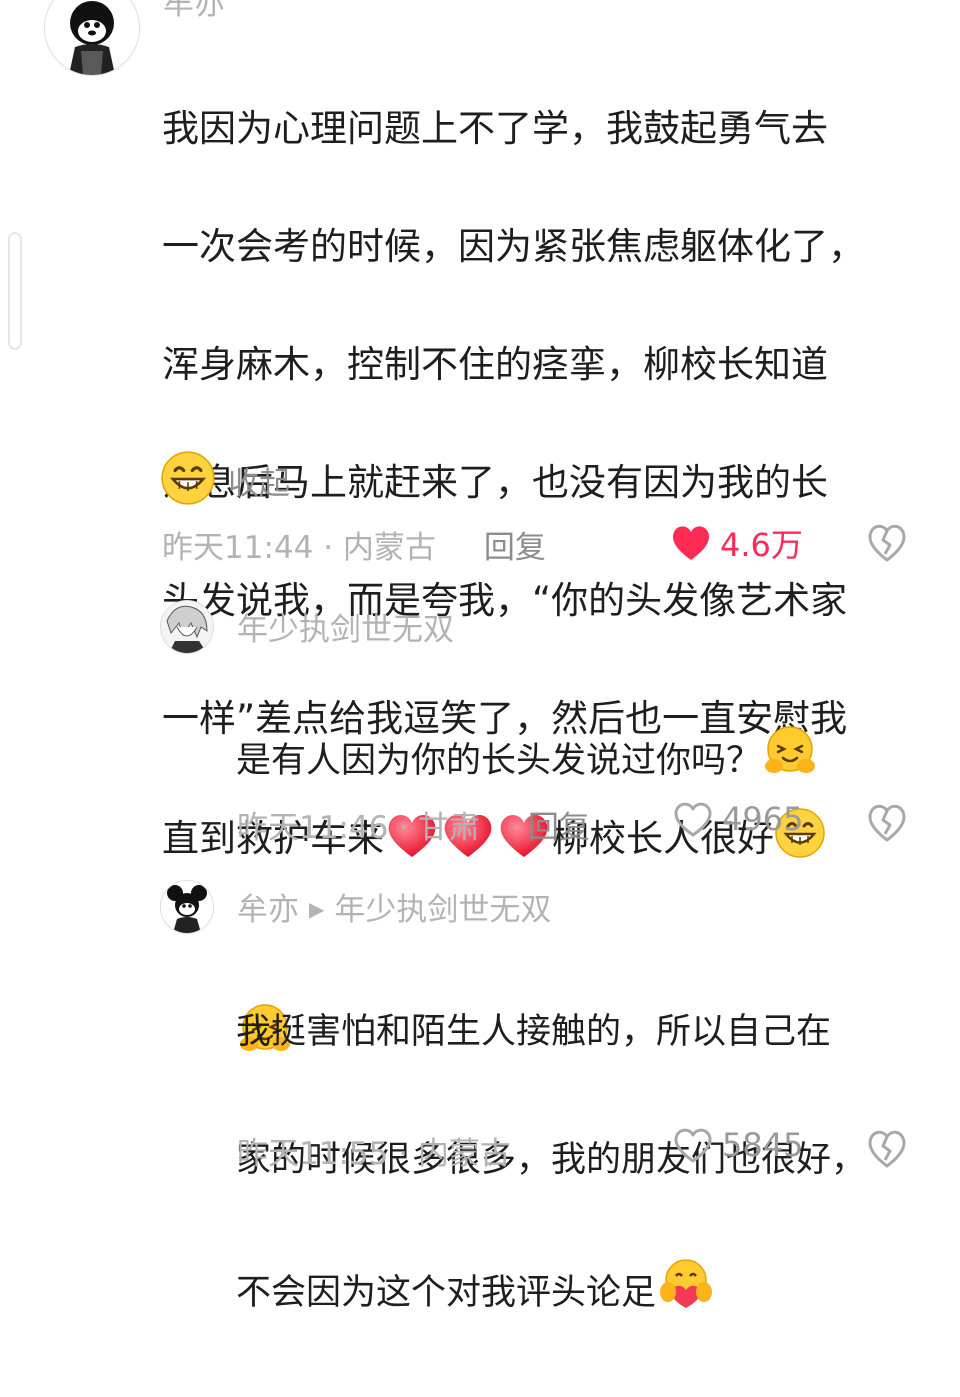 The height and width of the screenshot is (1397, 960). What do you see at coordinates (345, 626) in the screenshot?
I see `comment-author: 年少执剑世无双` at bounding box center [345, 626].